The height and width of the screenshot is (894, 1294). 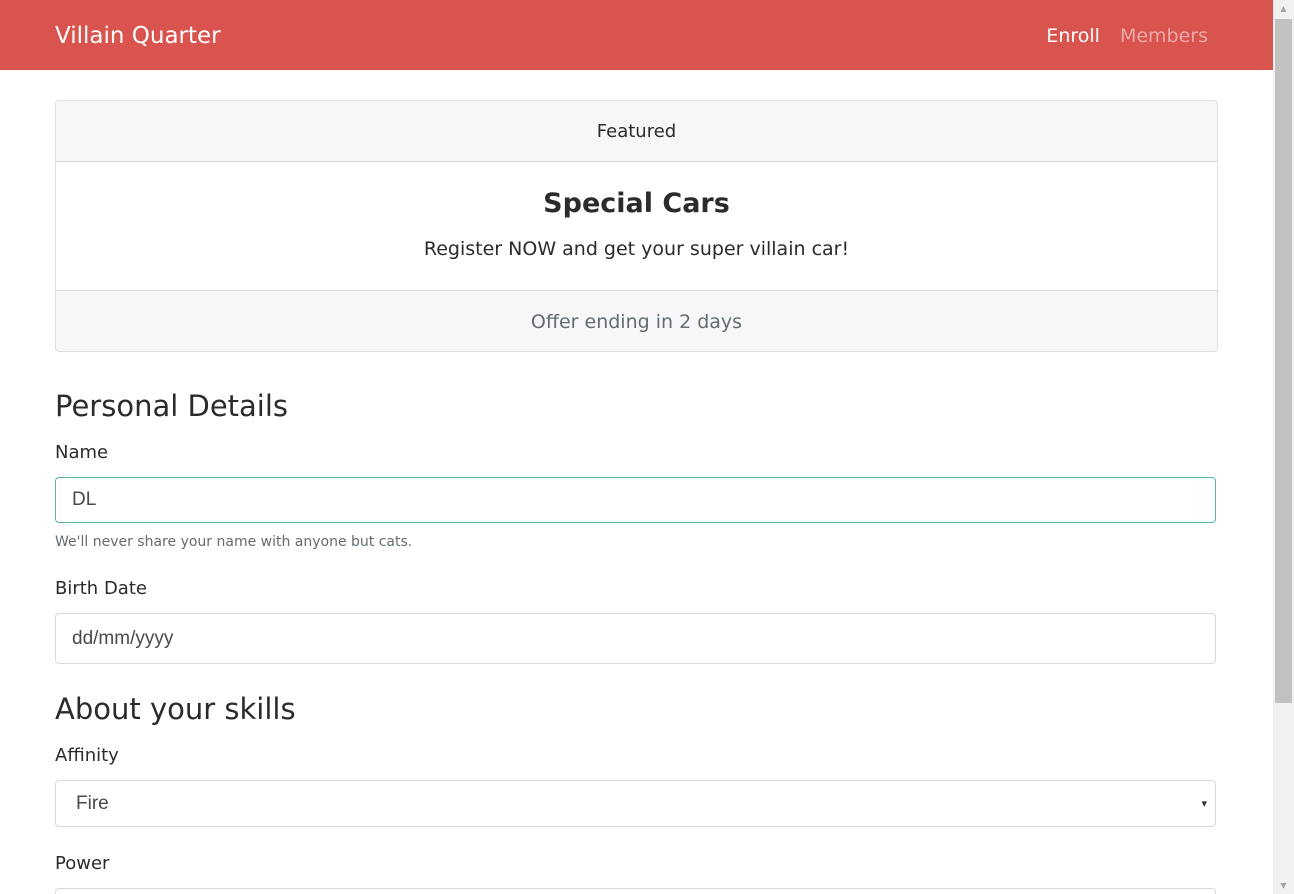 I want to click on nav-links: Enroll Members, so click(x=1127, y=36).